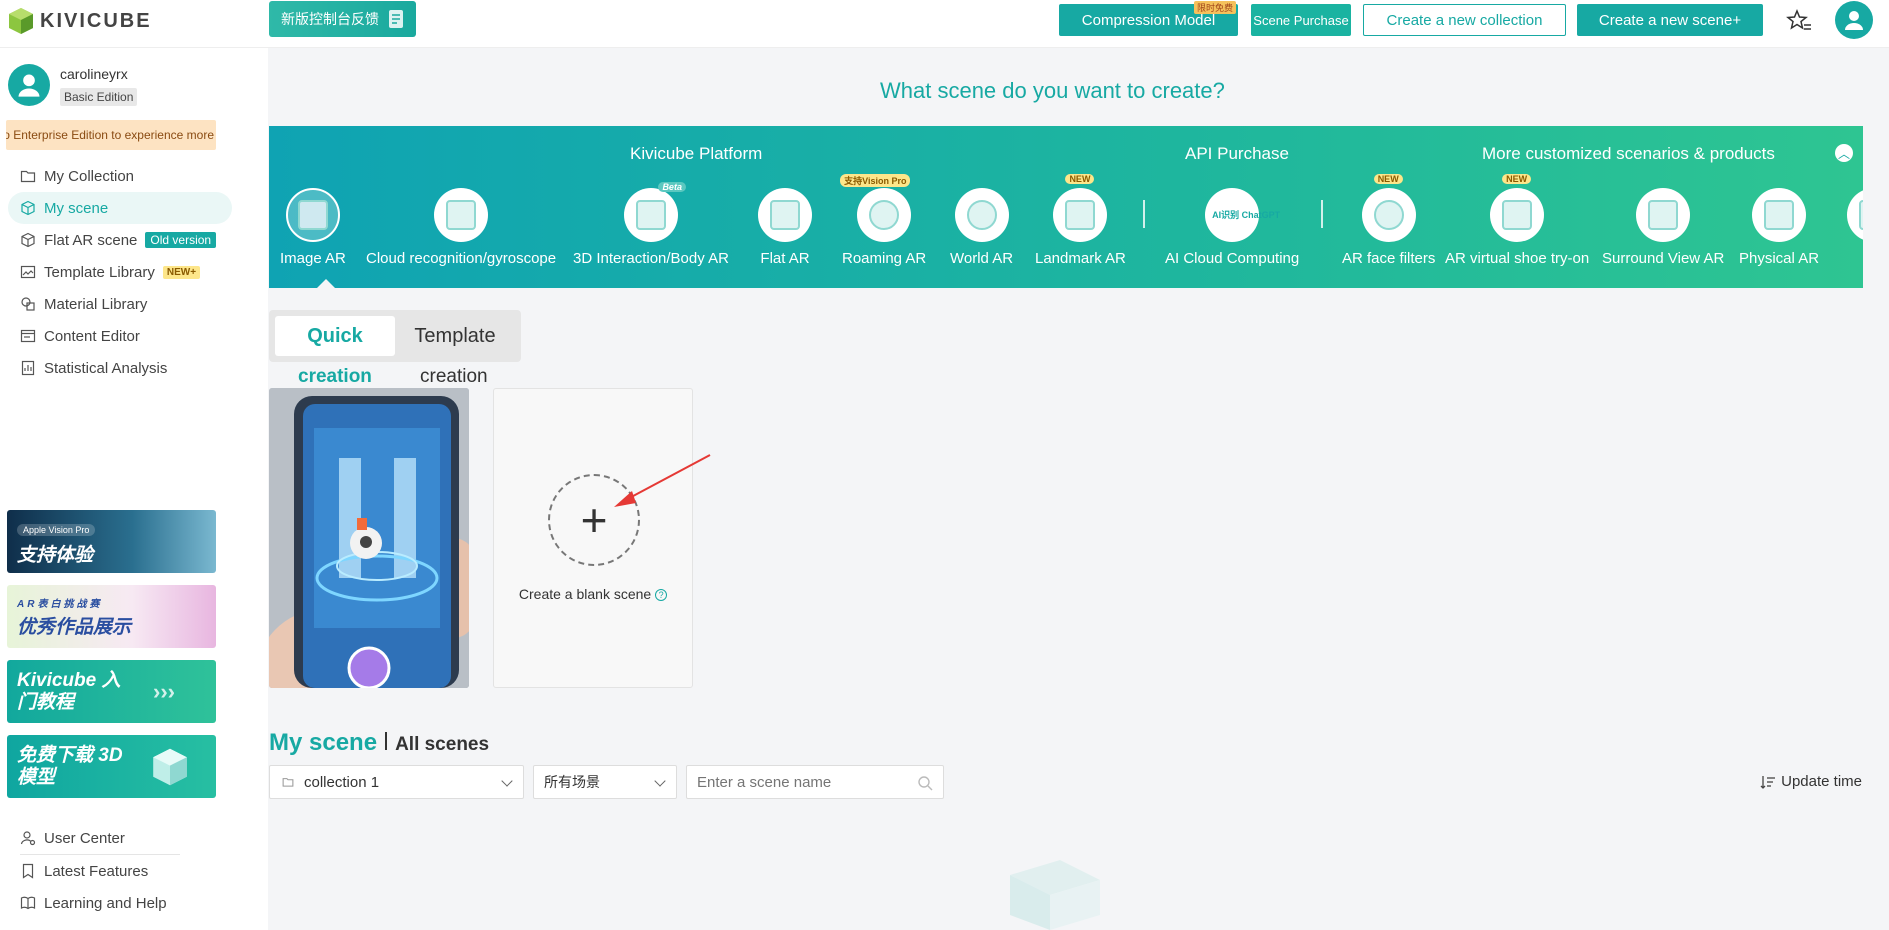 This screenshot has height=930, width=1889. I want to click on book-icon, so click(28, 903).